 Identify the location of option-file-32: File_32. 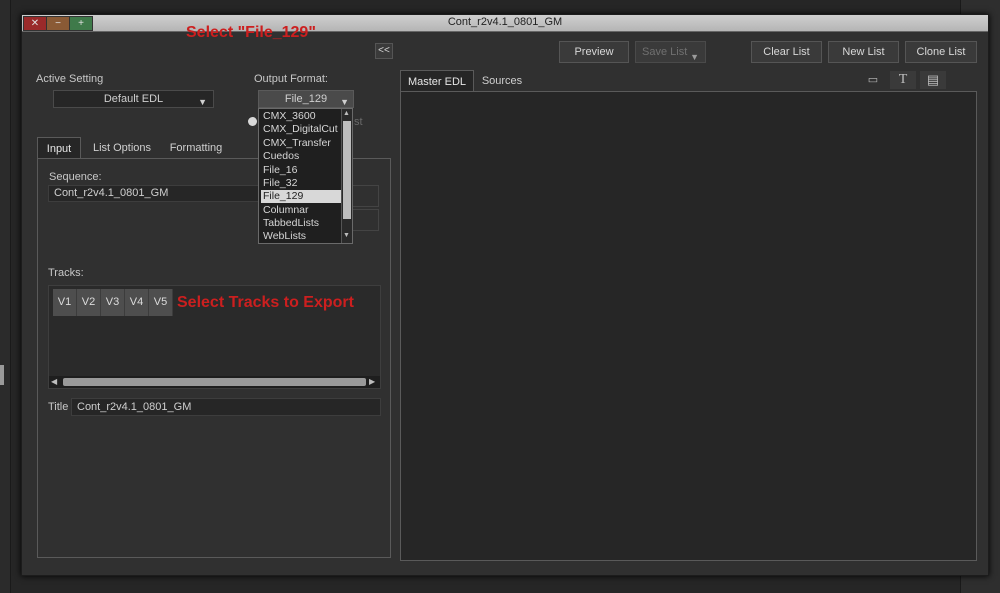
(301, 183).